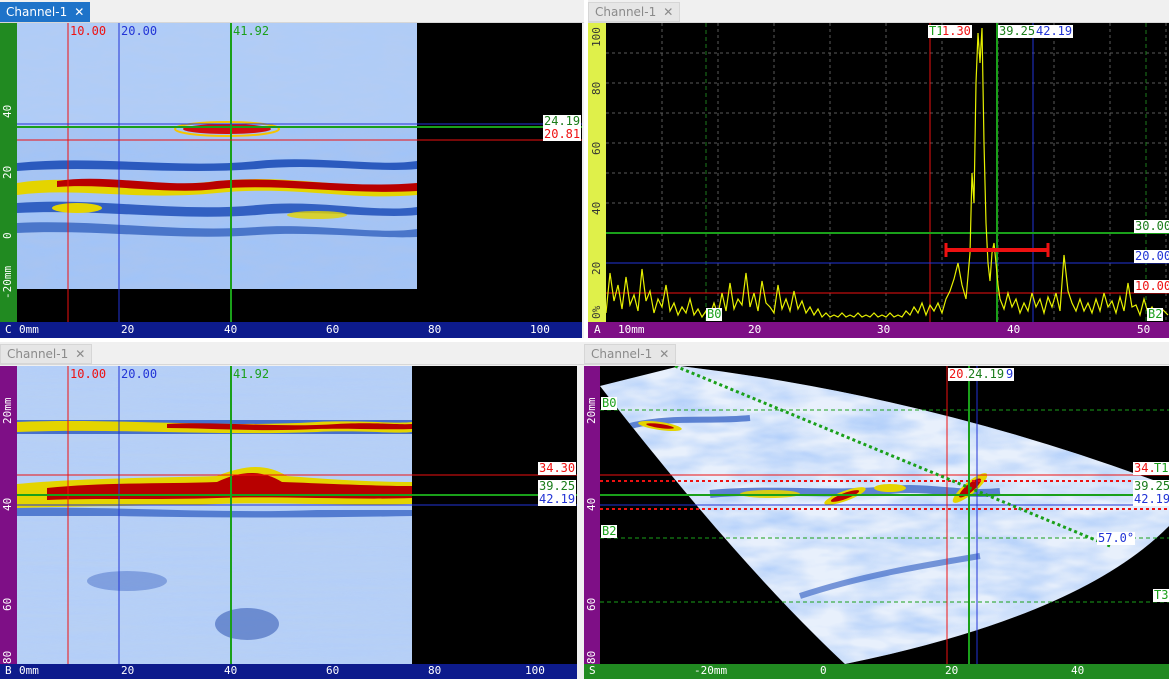 The height and width of the screenshot is (679, 1169). I want to click on view-letter: A, so click(597, 329).